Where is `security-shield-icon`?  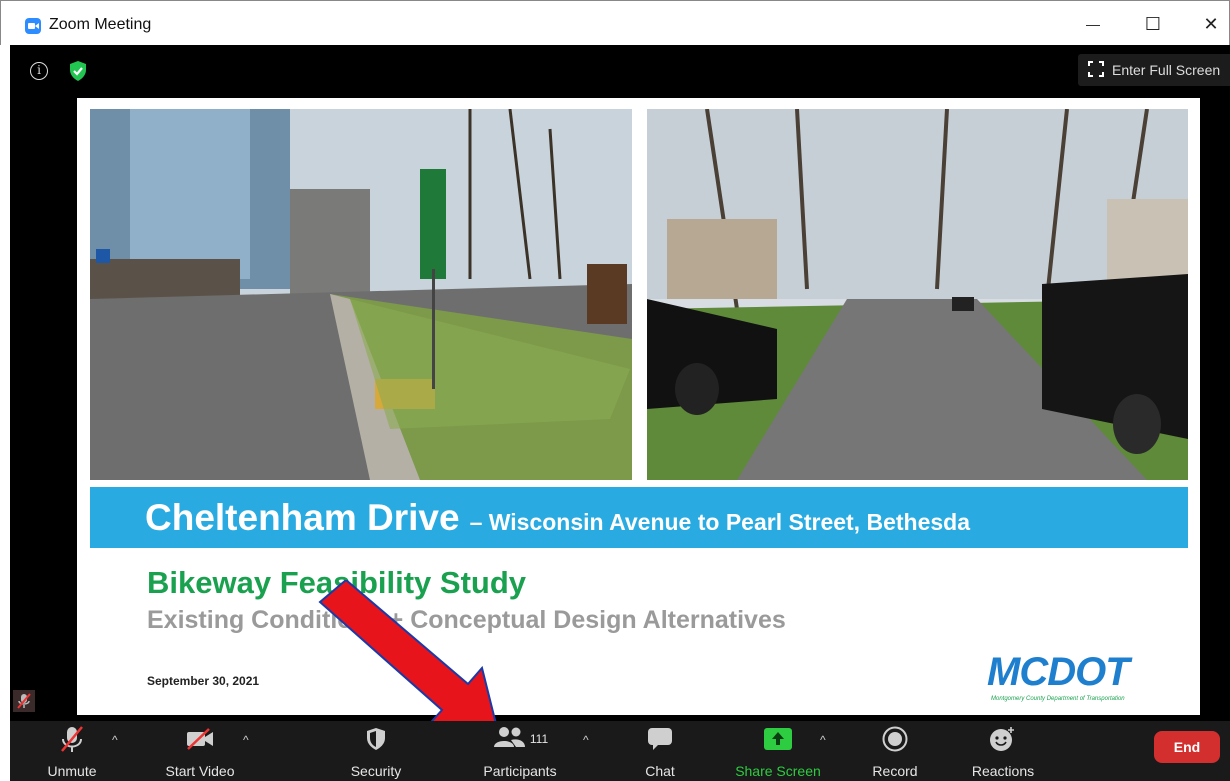
security-shield-icon is located at coordinates (376, 739).